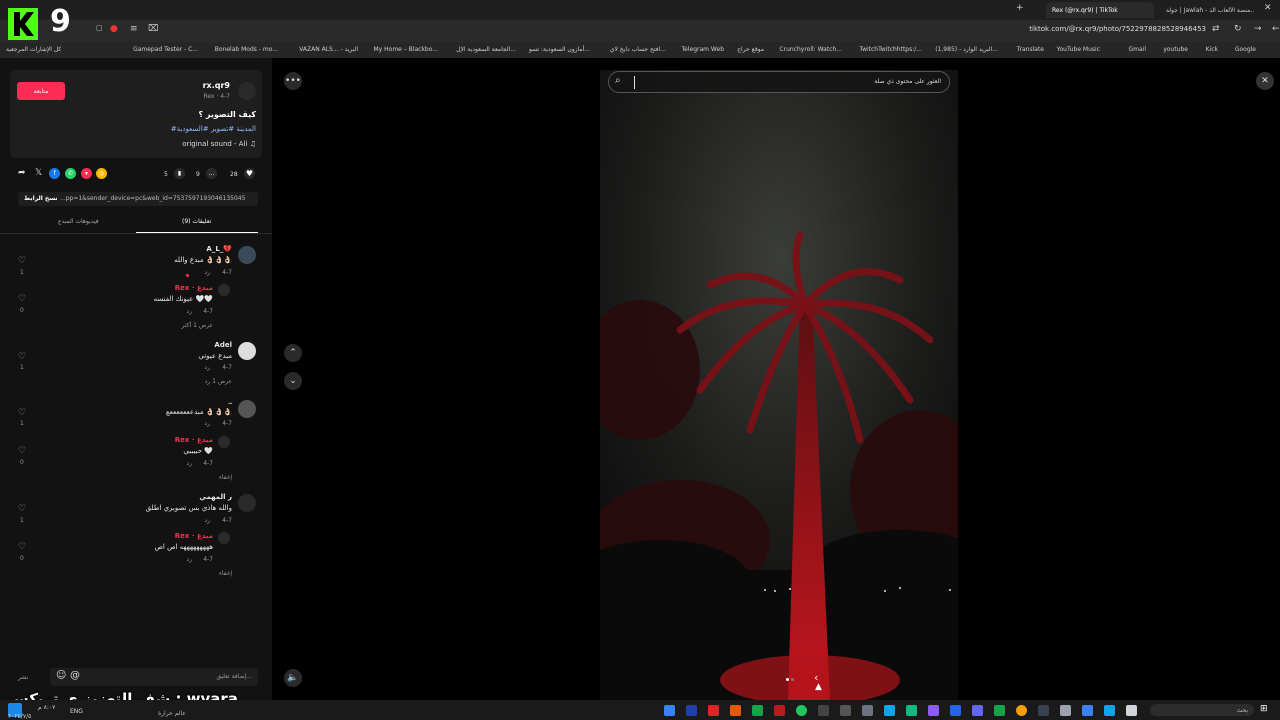 The image size is (1280, 720). I want to click on more-options-icon: •••, so click(293, 81).